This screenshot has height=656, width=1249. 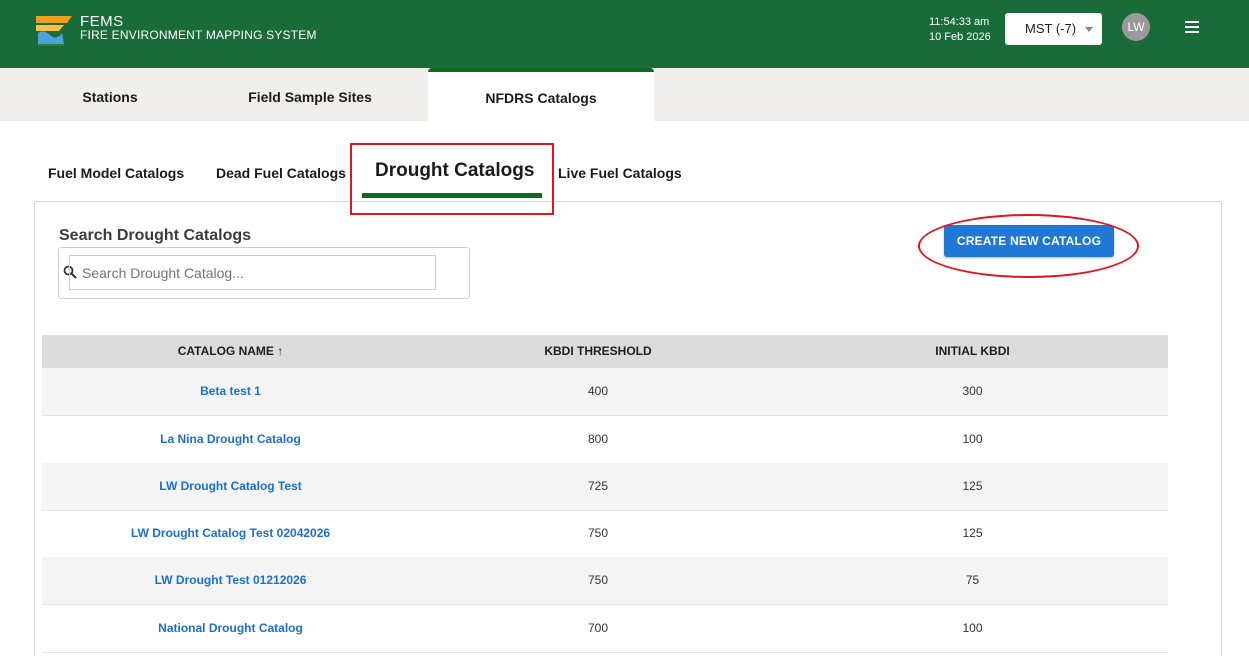 I want to click on chevron-down-icon, so click(x=1089, y=29).